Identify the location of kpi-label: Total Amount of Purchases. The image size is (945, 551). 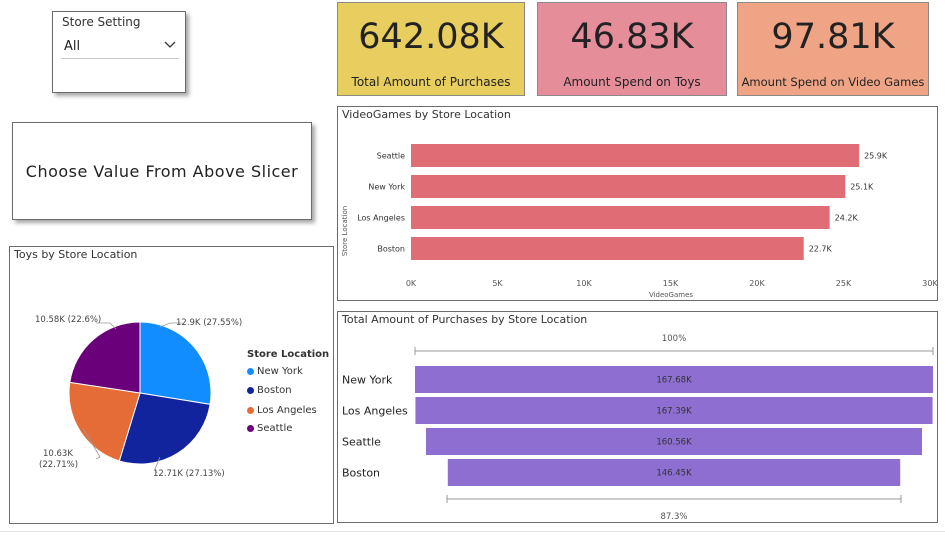
(431, 82).